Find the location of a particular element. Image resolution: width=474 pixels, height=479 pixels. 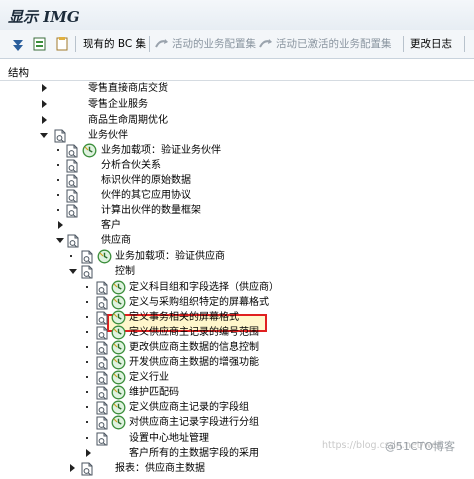

tree-node: 维护匹配码 is located at coordinates (237, 393).